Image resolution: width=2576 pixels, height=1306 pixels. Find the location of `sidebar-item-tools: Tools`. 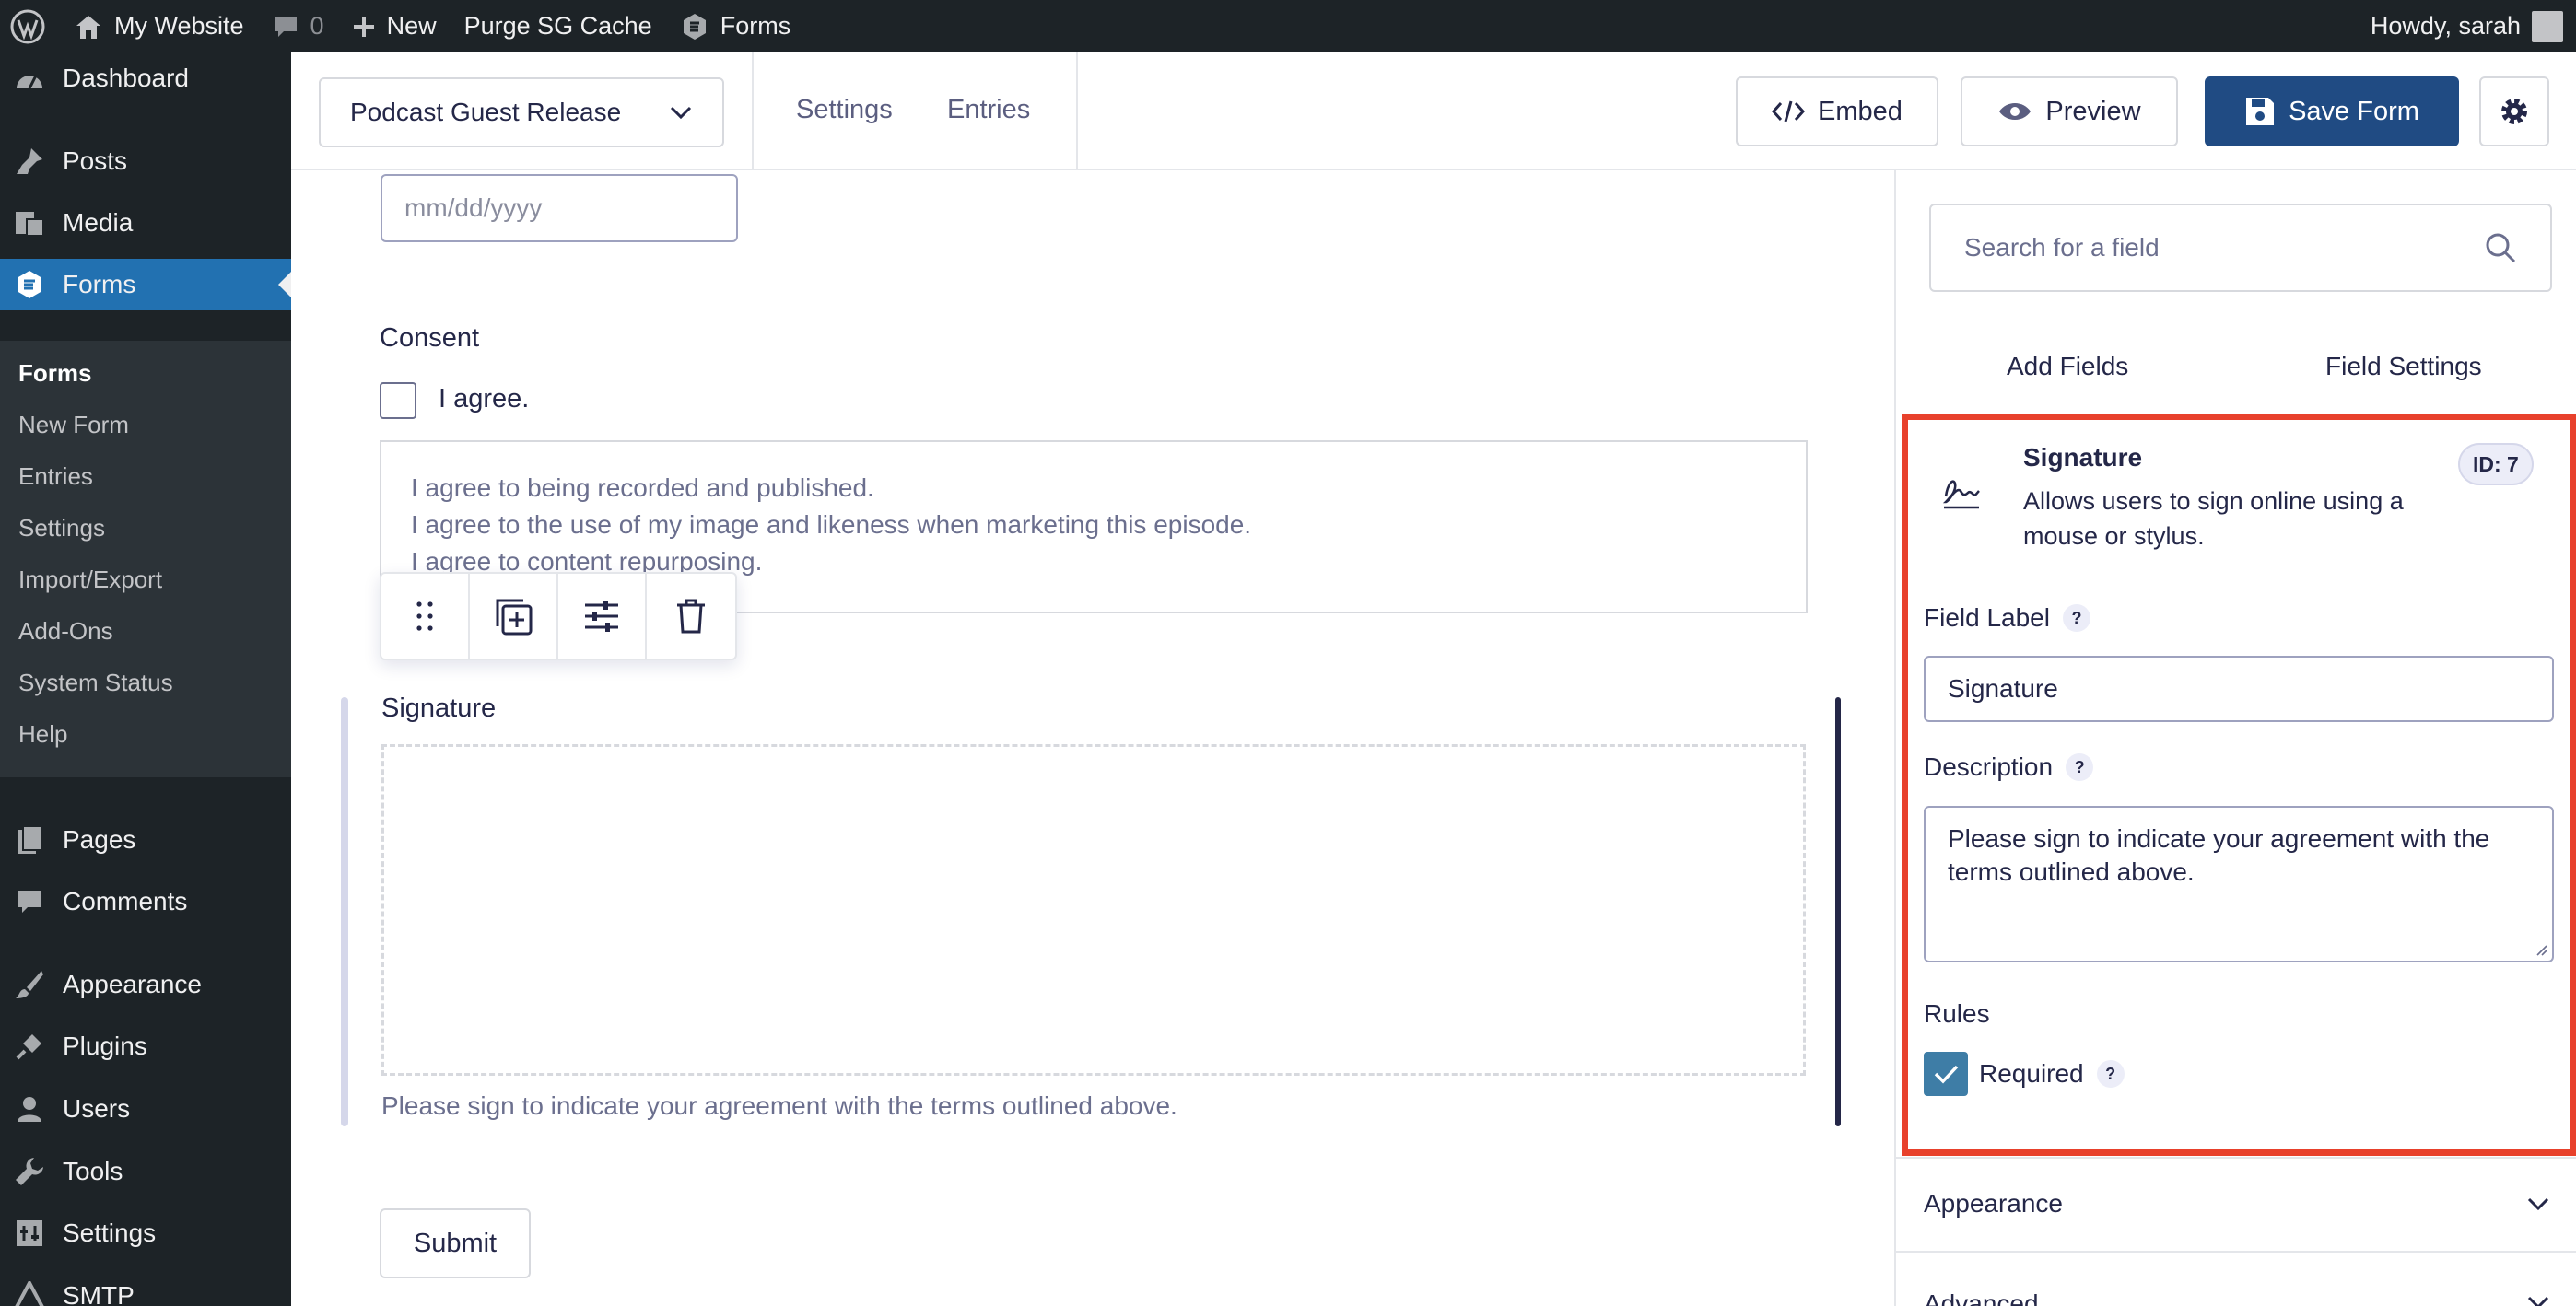

sidebar-item-tools: Tools is located at coordinates (145, 1171).